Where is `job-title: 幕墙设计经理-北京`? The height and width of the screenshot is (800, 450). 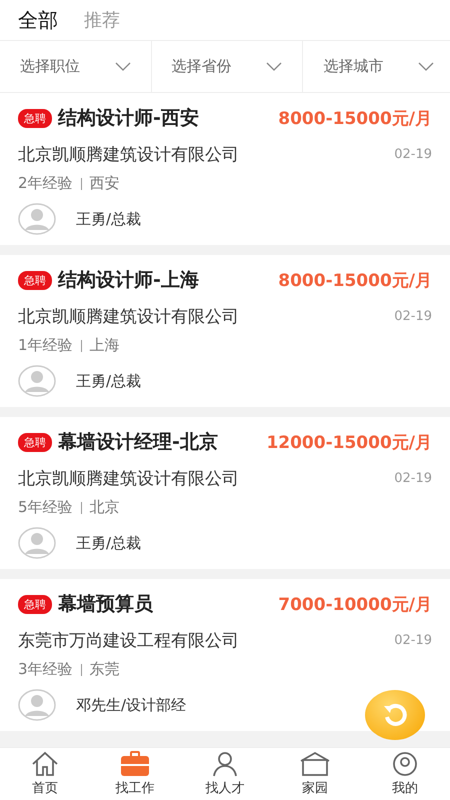
job-title: 幕墙设计经理-北京 is located at coordinates (138, 442).